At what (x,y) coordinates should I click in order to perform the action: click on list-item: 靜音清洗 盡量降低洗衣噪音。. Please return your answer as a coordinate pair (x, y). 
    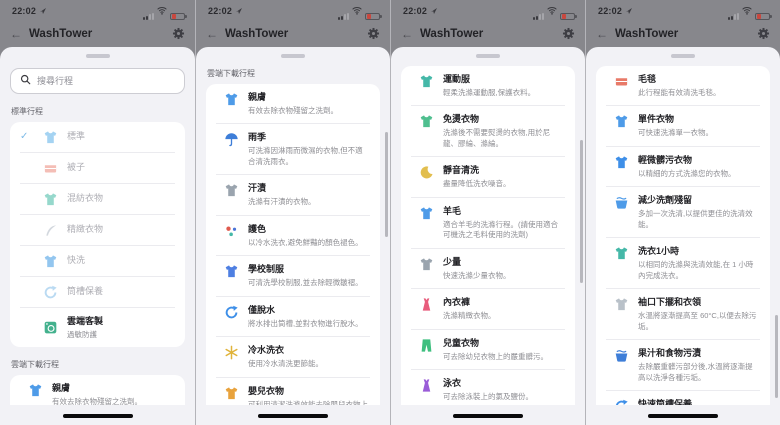
    Looking at the image, I should click on (488, 176).